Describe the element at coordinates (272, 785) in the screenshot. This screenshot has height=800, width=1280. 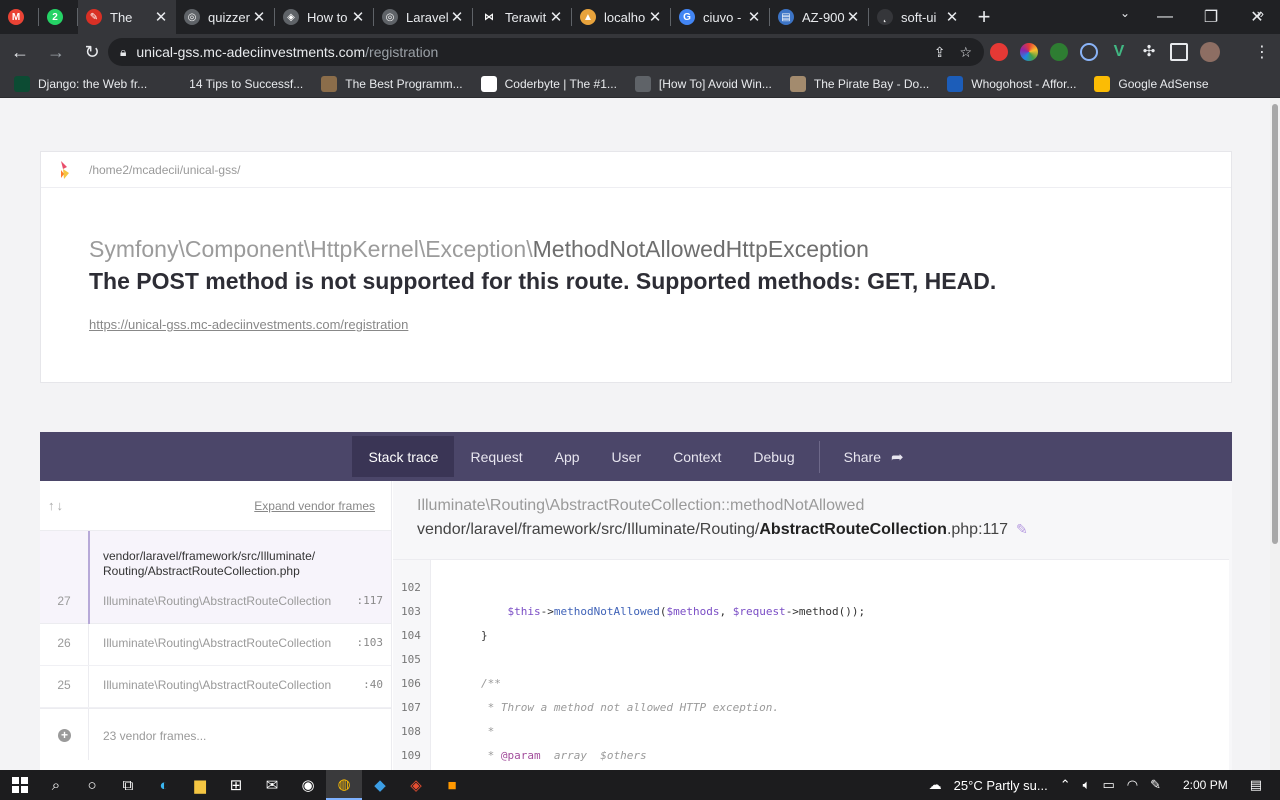
I see `mail-icon: ✉` at that location.